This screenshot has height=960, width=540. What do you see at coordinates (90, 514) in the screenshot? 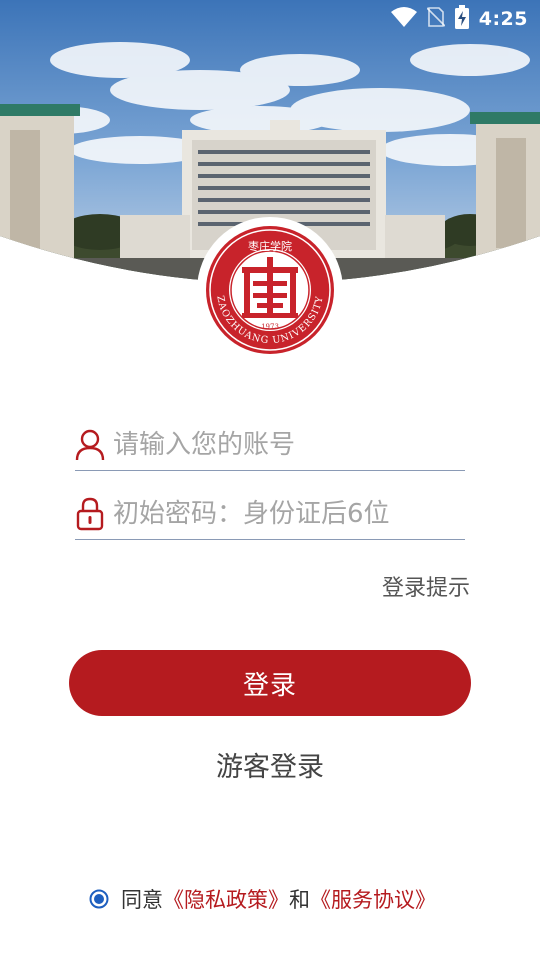
I see `lock-icon` at bounding box center [90, 514].